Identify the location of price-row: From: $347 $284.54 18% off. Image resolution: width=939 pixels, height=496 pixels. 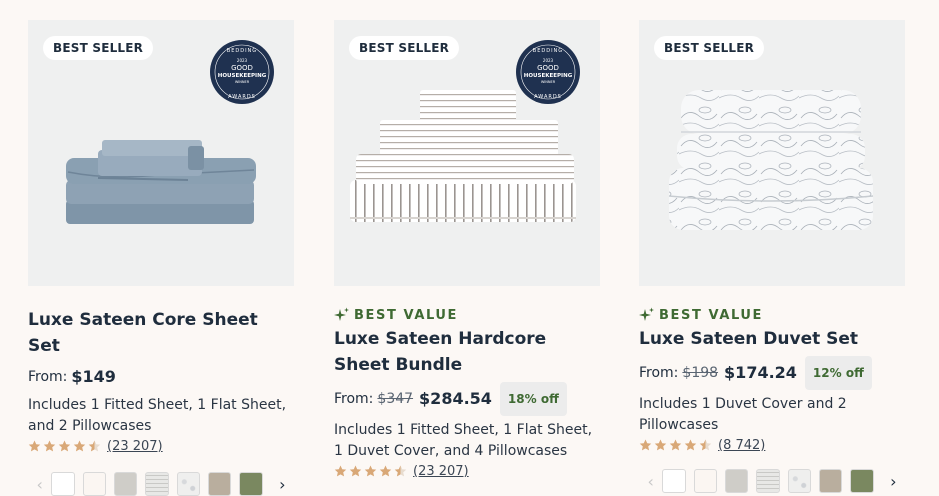
(467, 399).